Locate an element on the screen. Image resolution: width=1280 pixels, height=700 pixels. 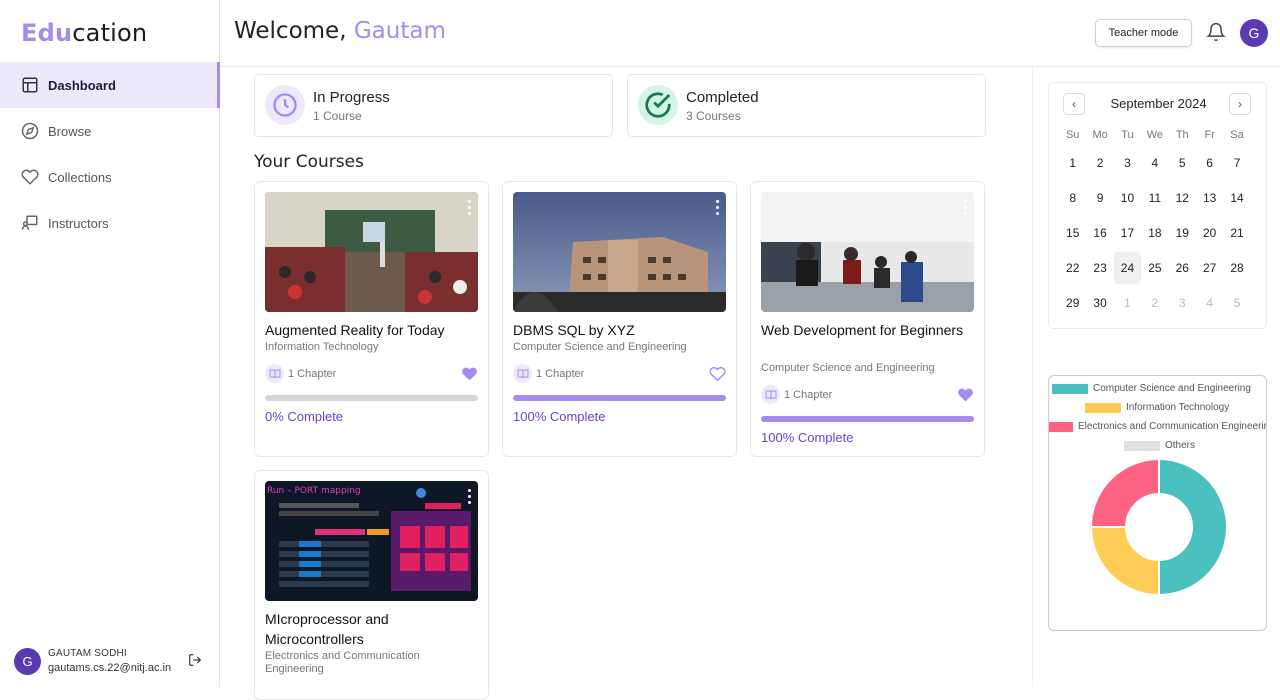
calendar-day: 7 is located at coordinates (1236, 163).